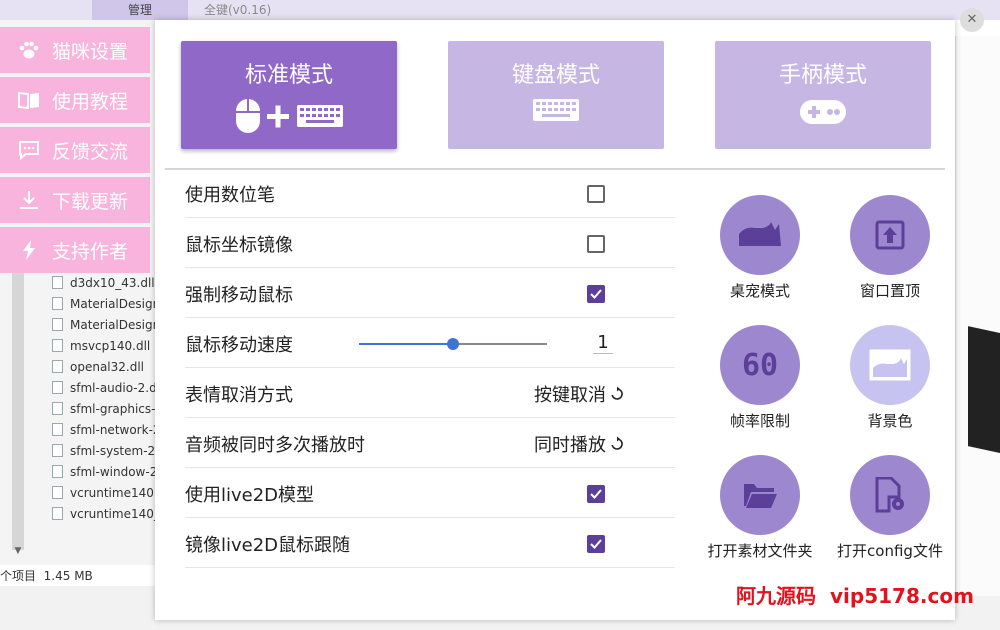 This screenshot has width=1000, height=630. I want to click on config-file-icon, so click(889, 495).